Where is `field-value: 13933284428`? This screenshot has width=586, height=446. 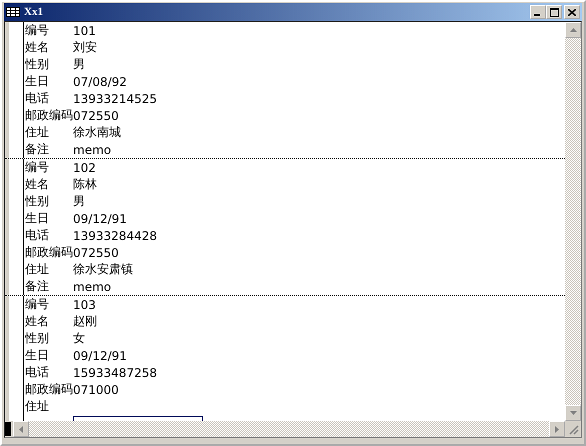 field-value: 13933284428 is located at coordinates (115, 235).